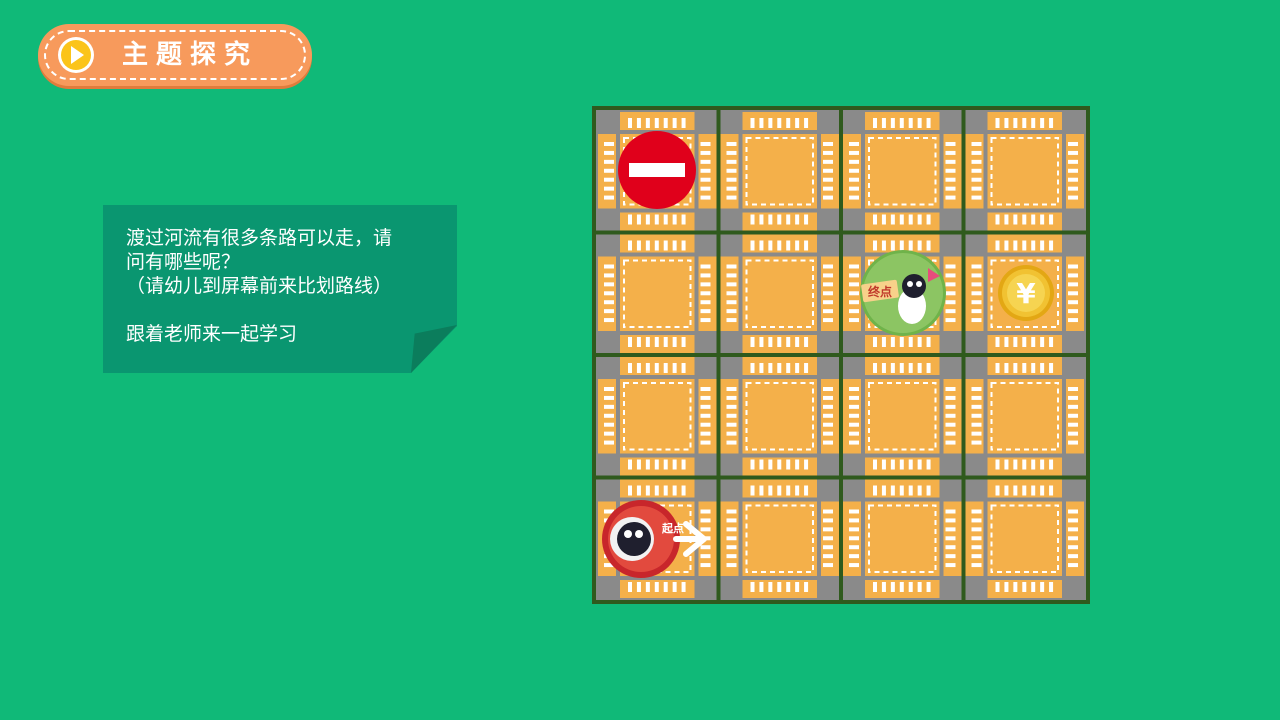 The width and height of the screenshot is (1280, 720). I want to click on coin-symbol: ¥, so click(1026, 293).